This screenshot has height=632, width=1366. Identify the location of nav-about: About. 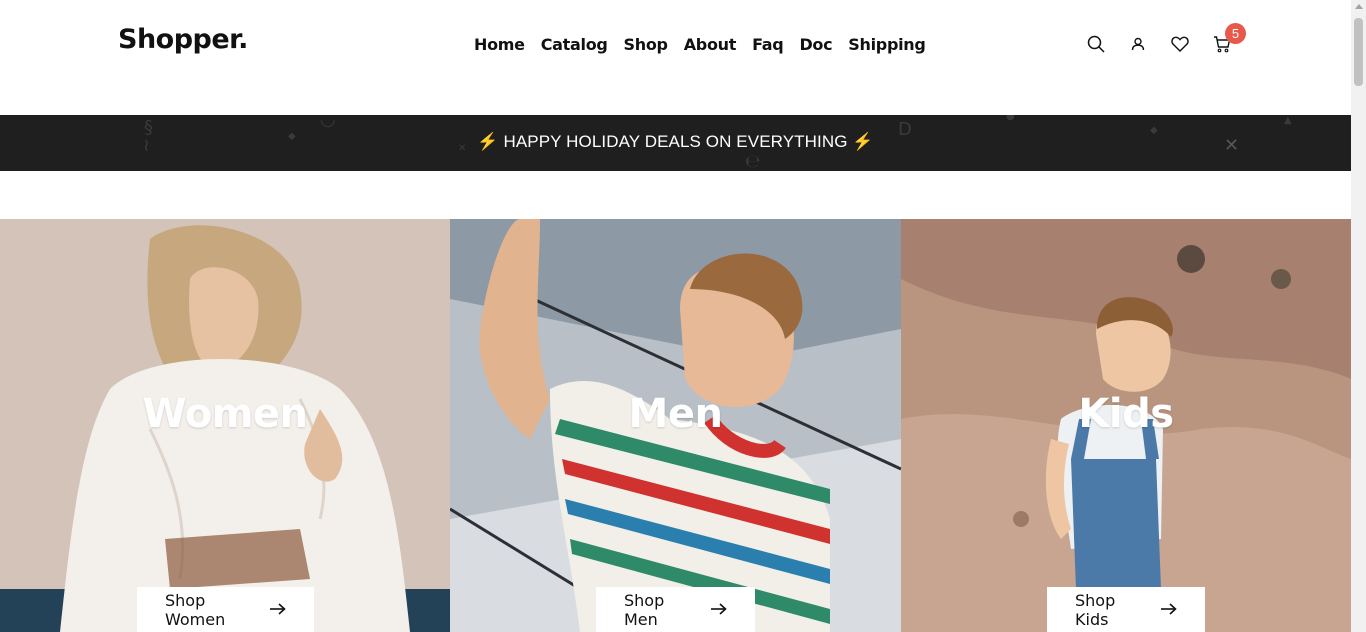
(710, 44).